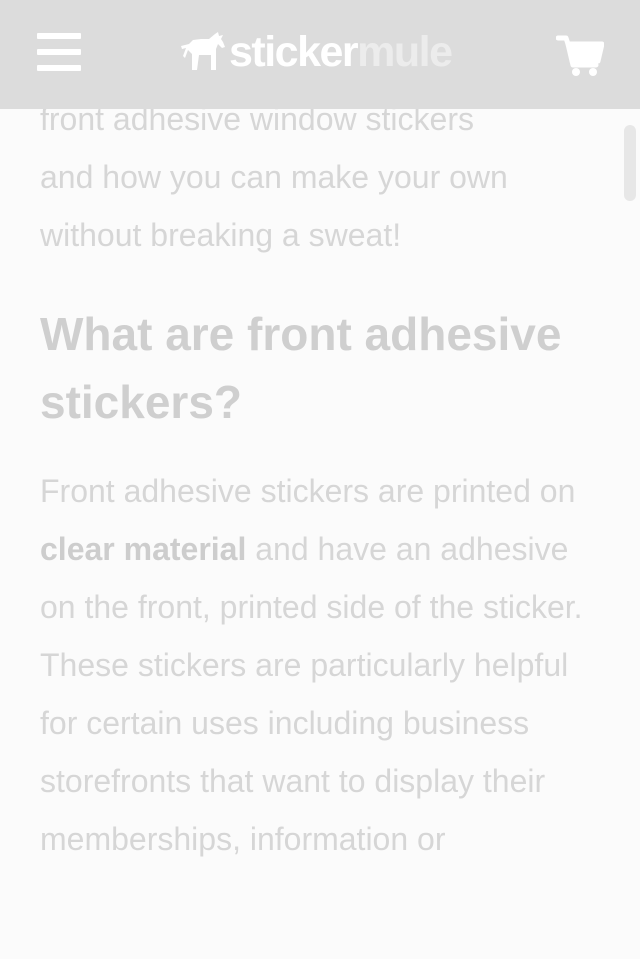 The image size is (640, 959). I want to click on hamburger-menu-icon, so click(59, 53).